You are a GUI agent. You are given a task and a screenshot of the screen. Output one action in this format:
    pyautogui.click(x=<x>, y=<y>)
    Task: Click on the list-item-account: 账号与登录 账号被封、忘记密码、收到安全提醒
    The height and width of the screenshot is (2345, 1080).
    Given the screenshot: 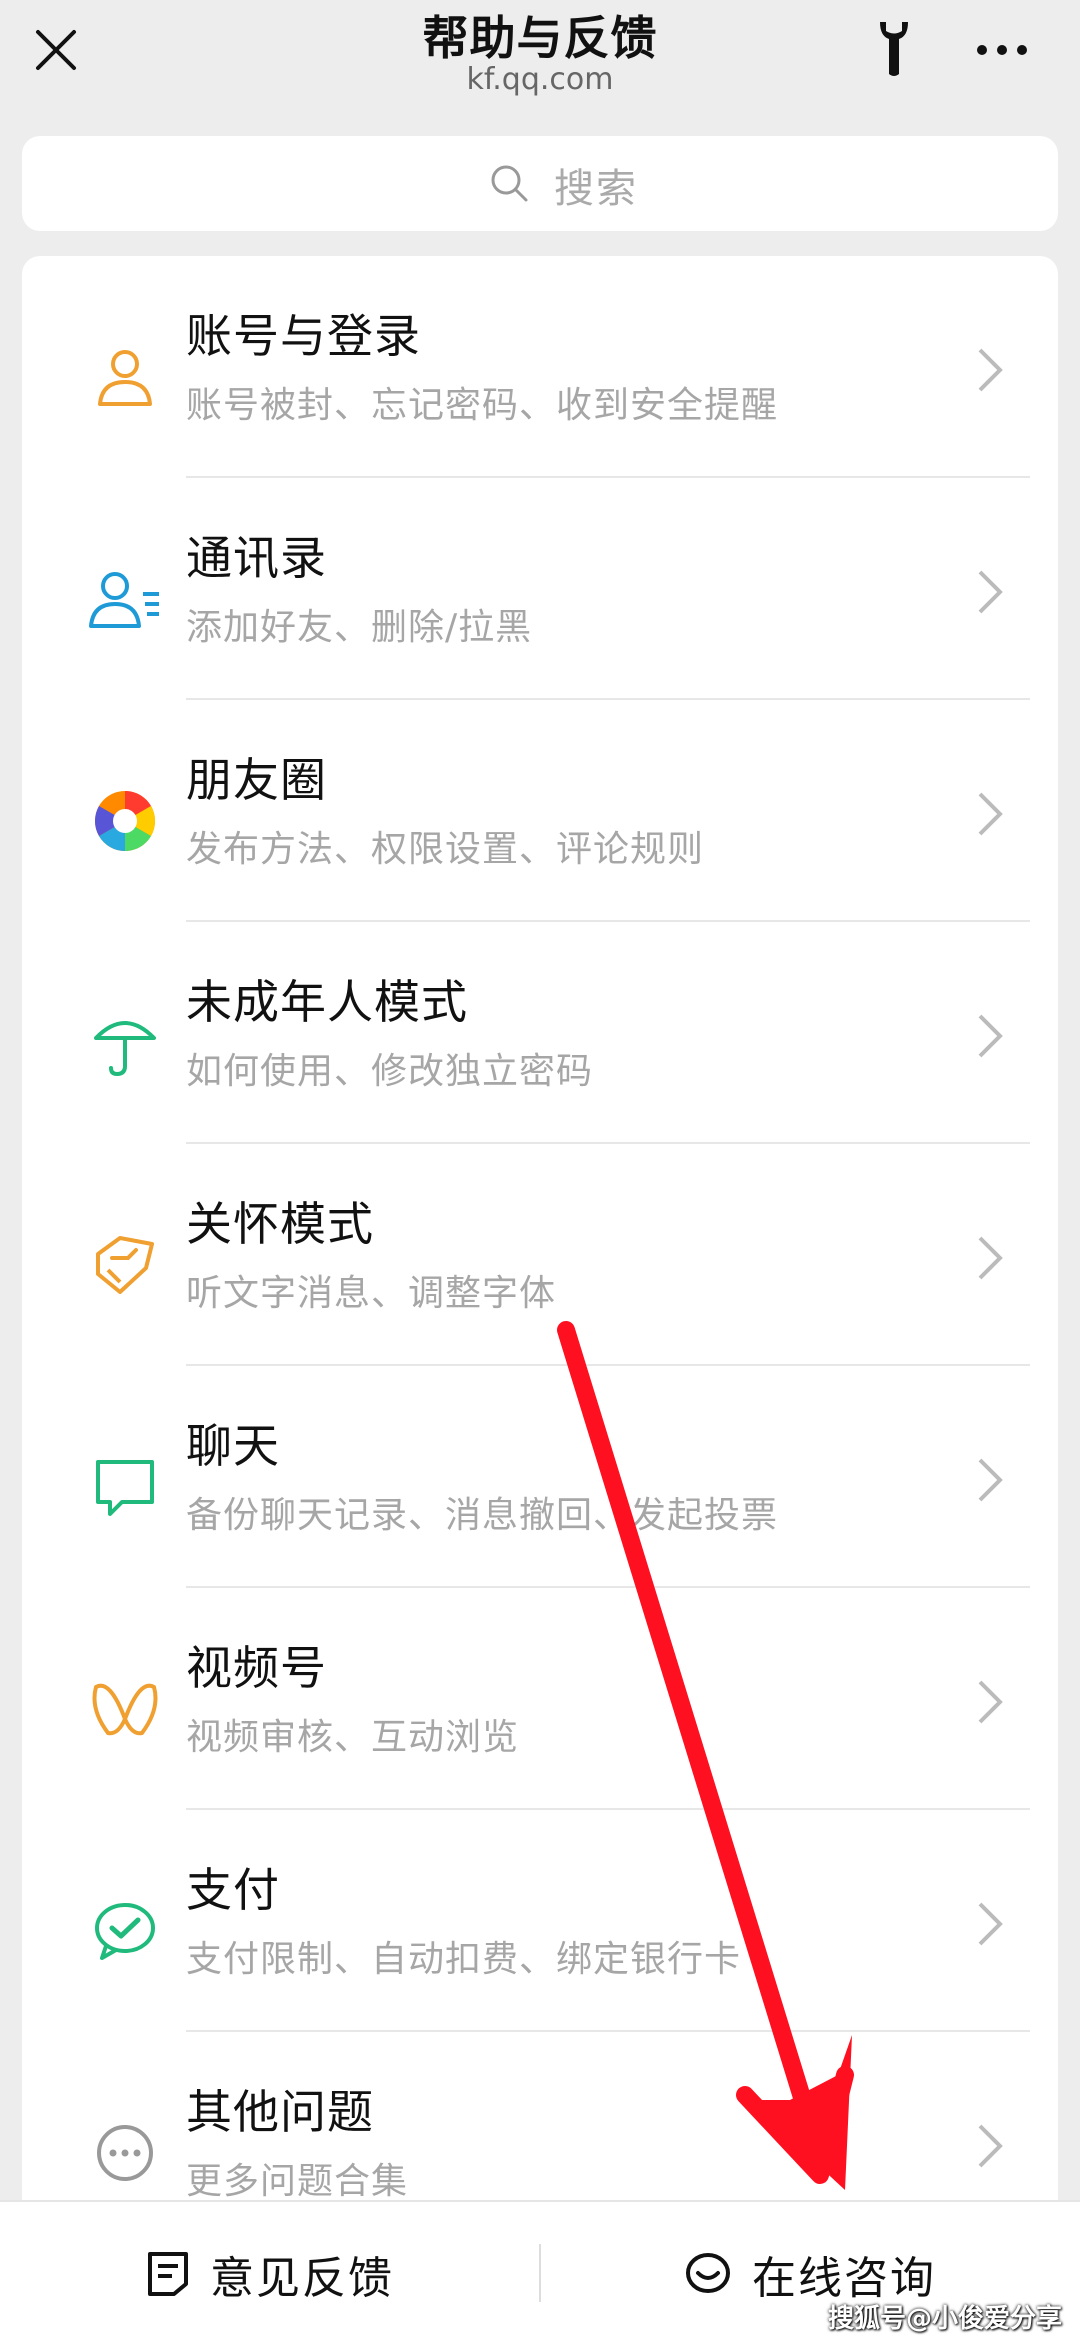 What is the action you would take?
    pyautogui.click(x=540, y=367)
    